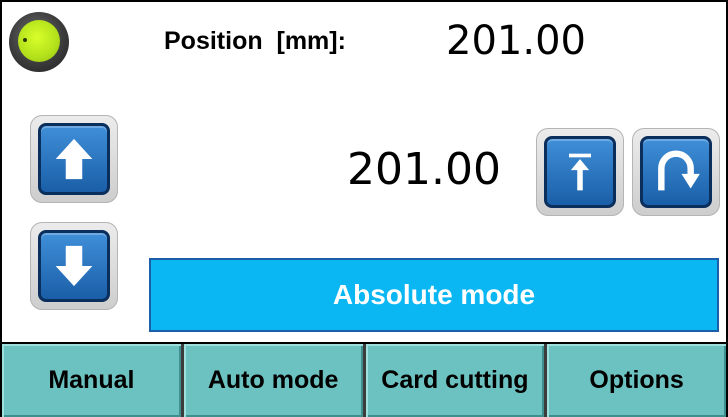 Image resolution: width=728 pixels, height=417 pixels. I want to click on position-label: Position [mm]:, so click(255, 41).